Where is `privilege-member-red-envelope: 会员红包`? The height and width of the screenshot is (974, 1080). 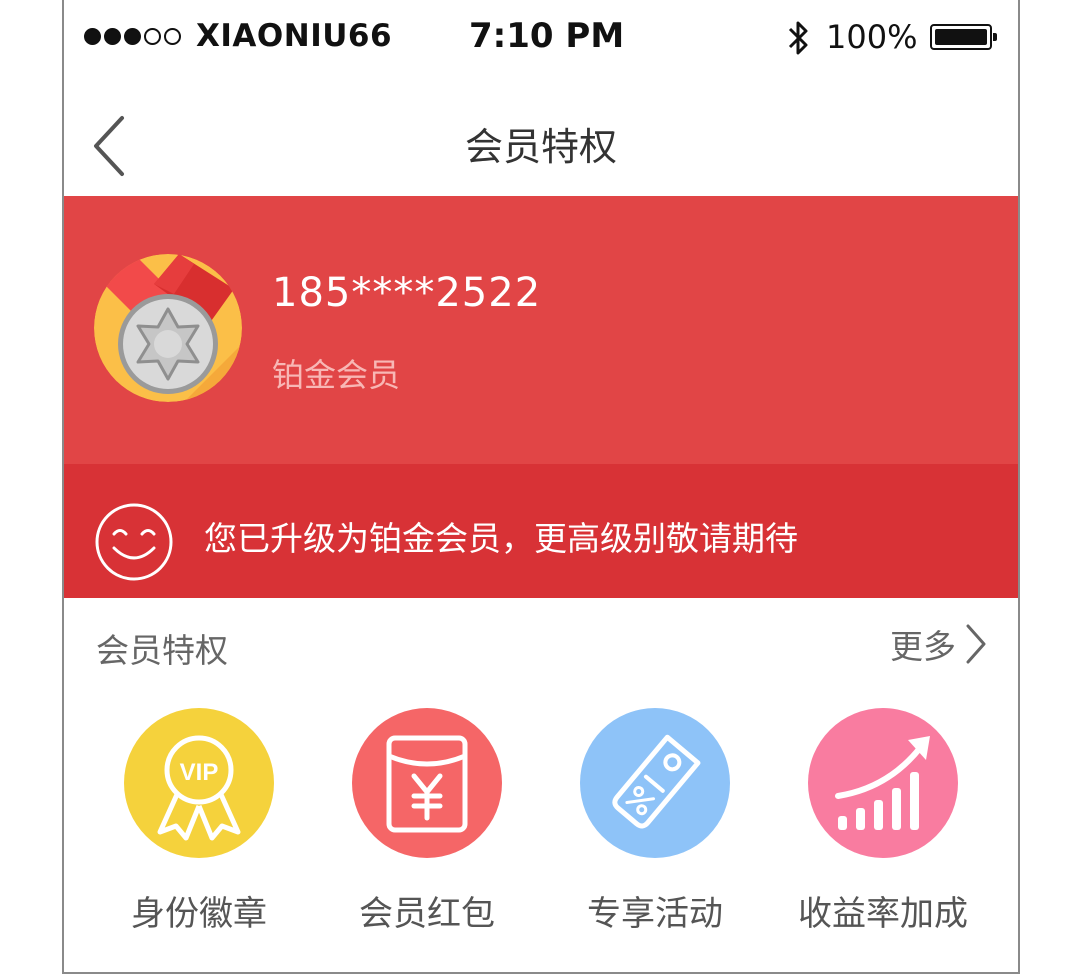
privilege-member-red-envelope: 会员红包 is located at coordinates (427, 821).